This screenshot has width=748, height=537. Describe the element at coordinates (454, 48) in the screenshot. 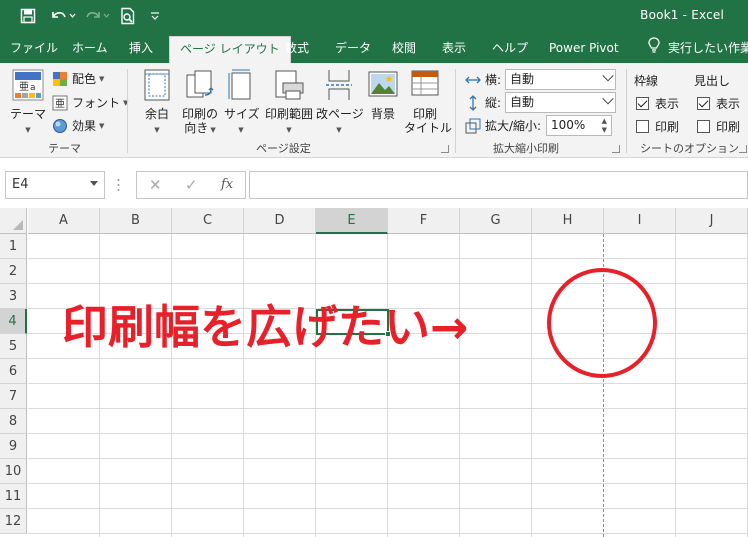

I see `tab-view: 表示` at that location.